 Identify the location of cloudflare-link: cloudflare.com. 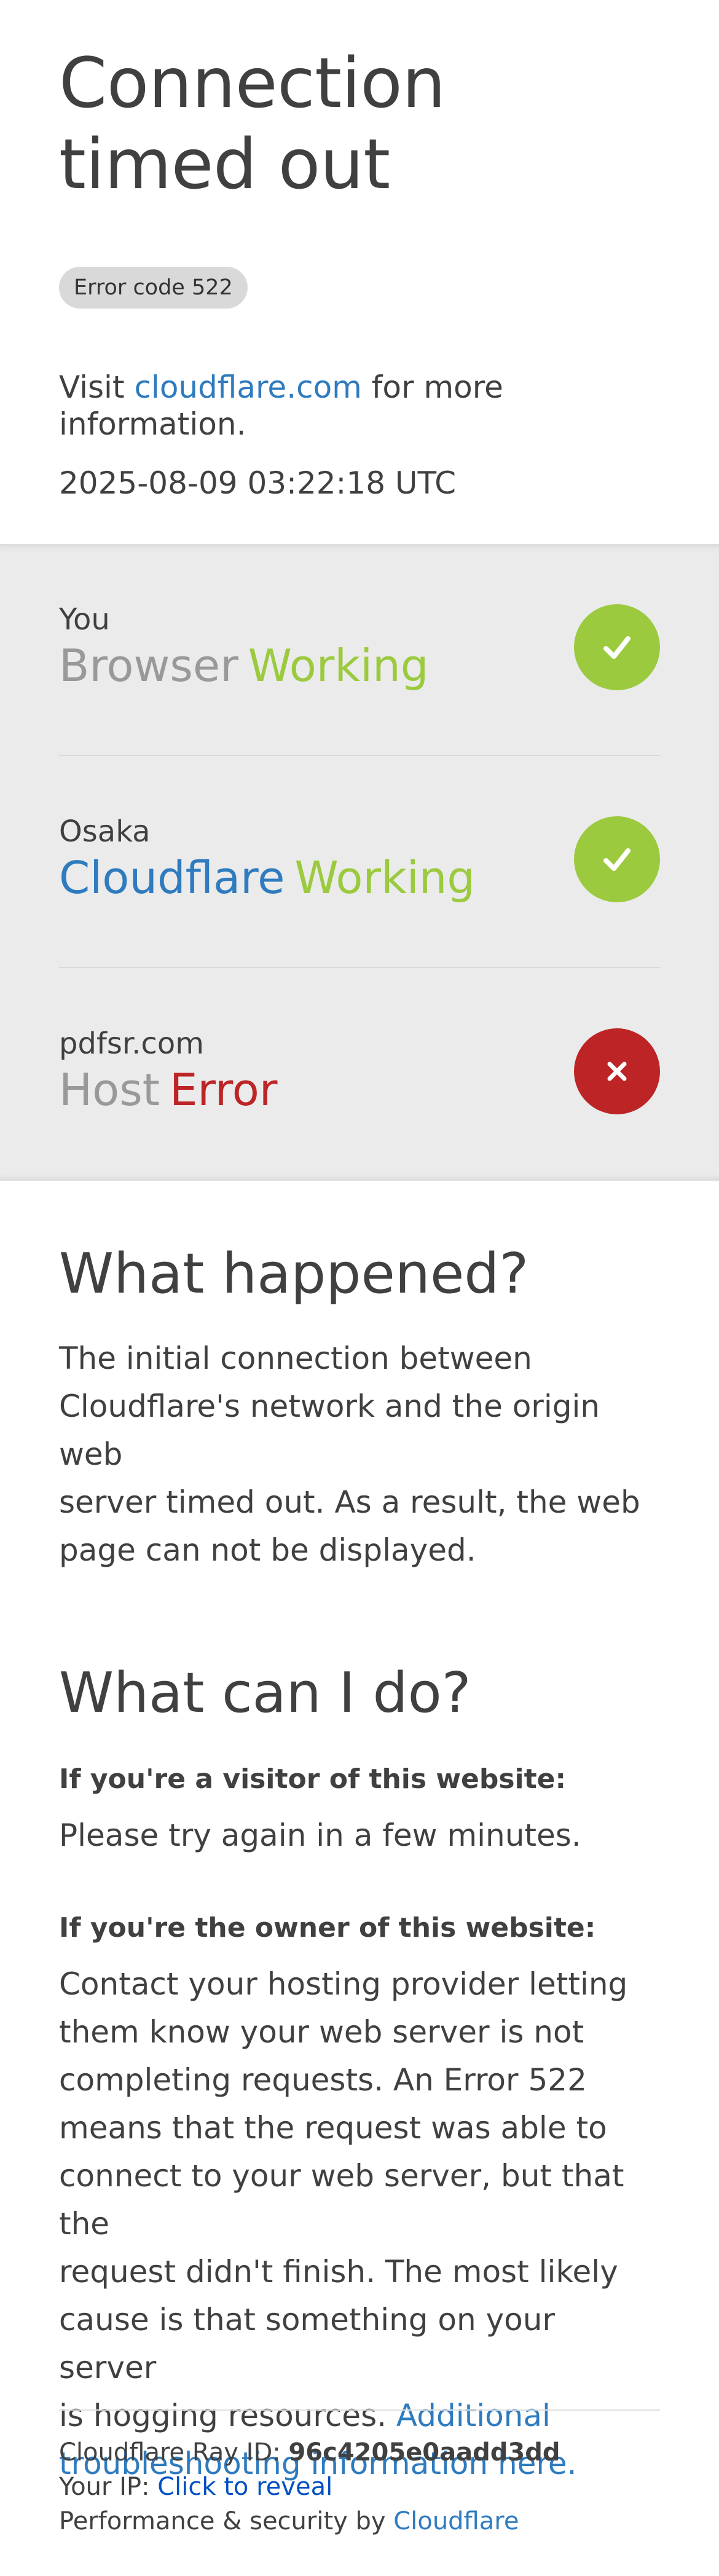
(248, 387).